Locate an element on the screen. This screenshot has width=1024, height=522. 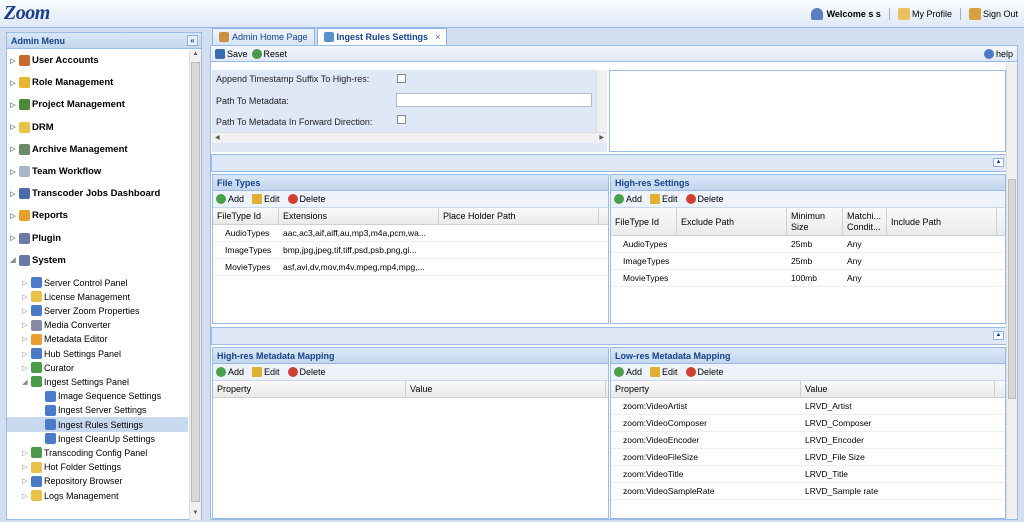
highres-mapping-edit-button: Edit is located at coordinates (266, 372).